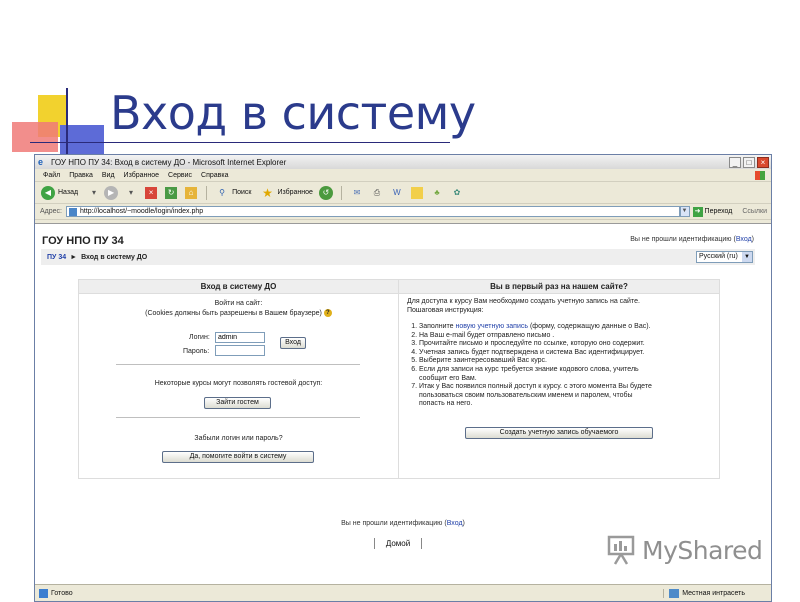 Image resolution: width=800 pixels, height=602 pixels. Describe the element at coordinates (747, 257) in the screenshot. I see `chevron-down-icon: ▼` at that location.